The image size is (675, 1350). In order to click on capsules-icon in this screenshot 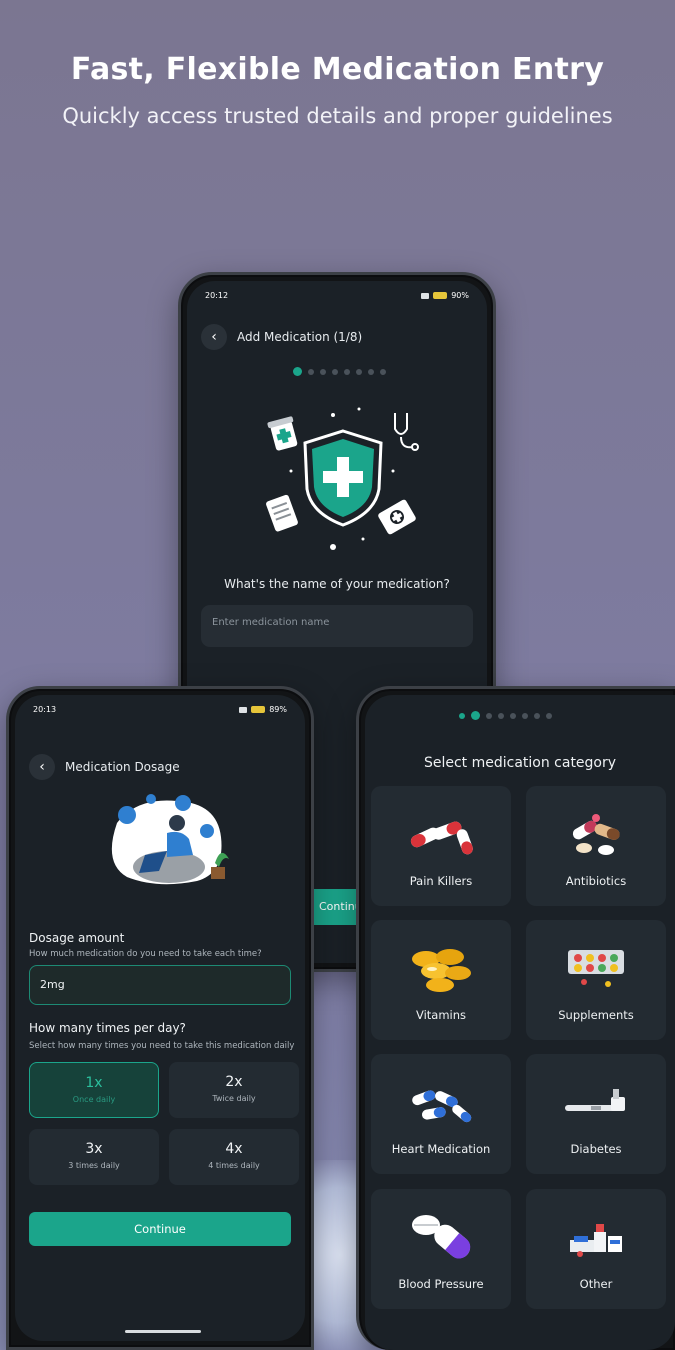, I will do `click(596, 834)`.